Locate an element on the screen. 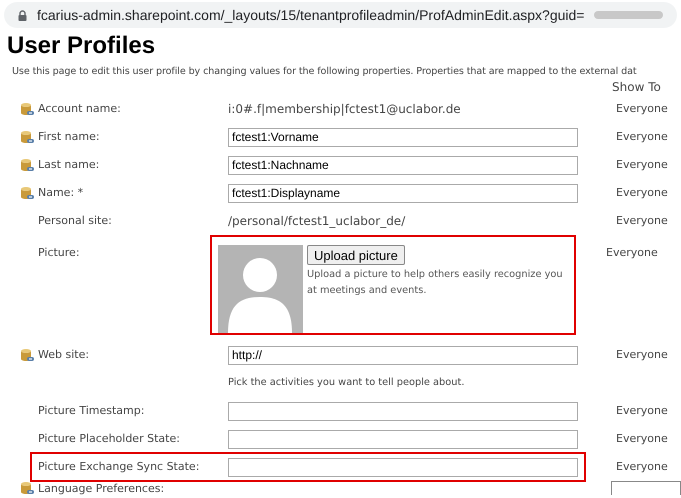  address-bar: fcarius-admin.sharepoint.com/_layouts/15/tenantprofileadmin/ProfAdminEdit.aspx?guid= is located at coordinates (340, 15).